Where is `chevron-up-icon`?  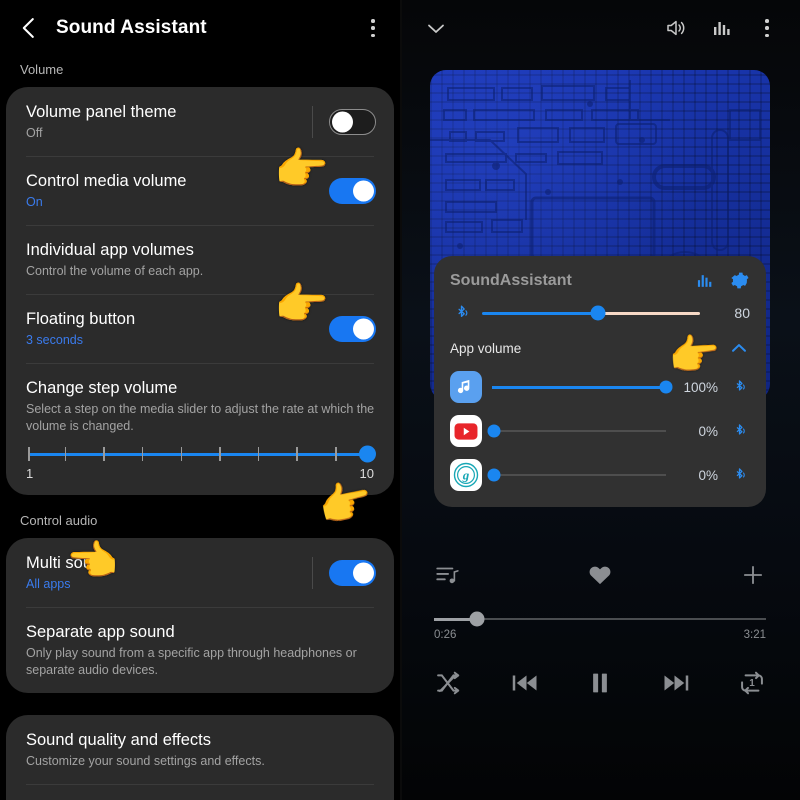
chevron-up-icon is located at coordinates (739, 348).